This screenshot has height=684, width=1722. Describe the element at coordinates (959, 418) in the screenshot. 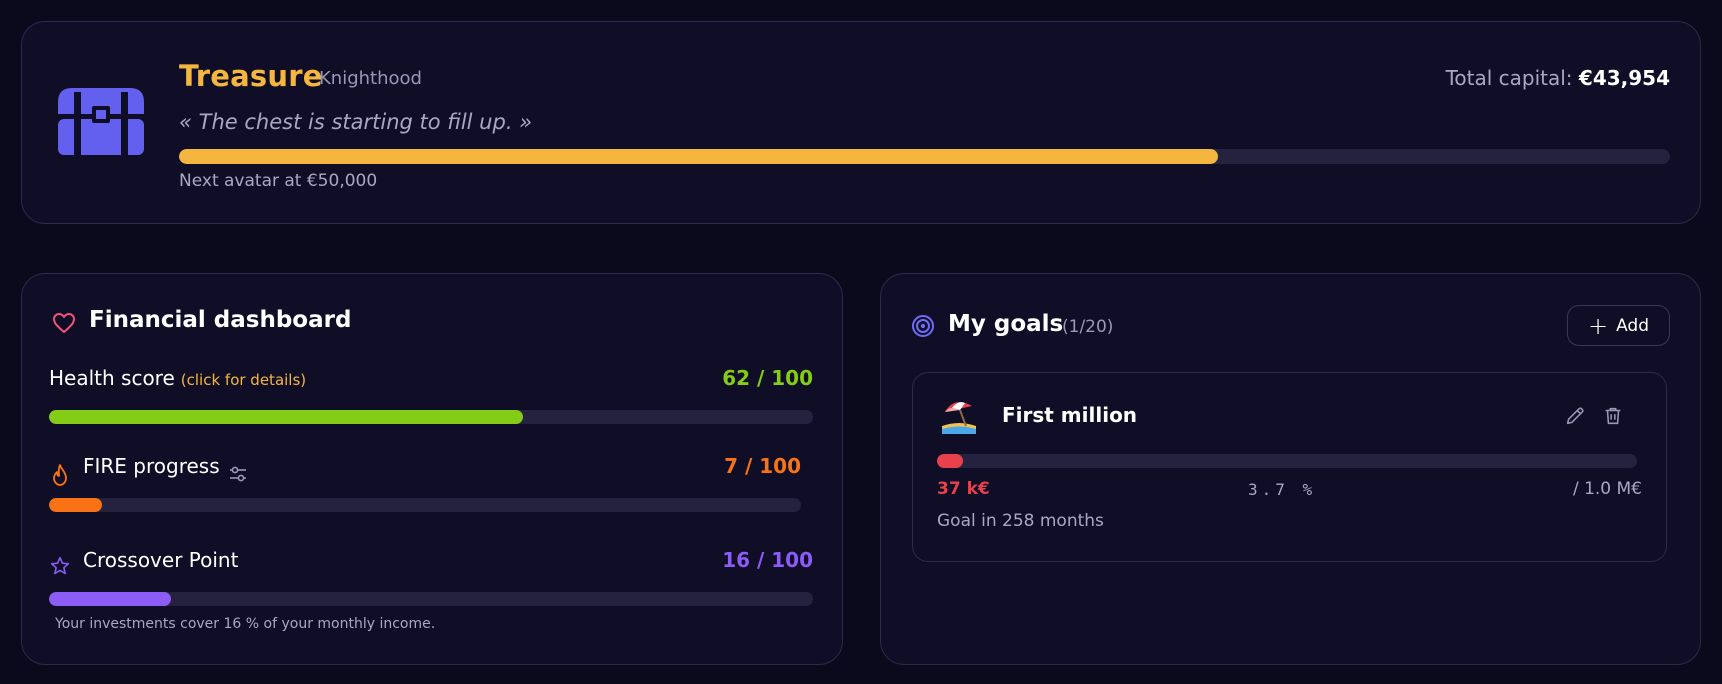

I see `beach-umbrella-icon` at that location.